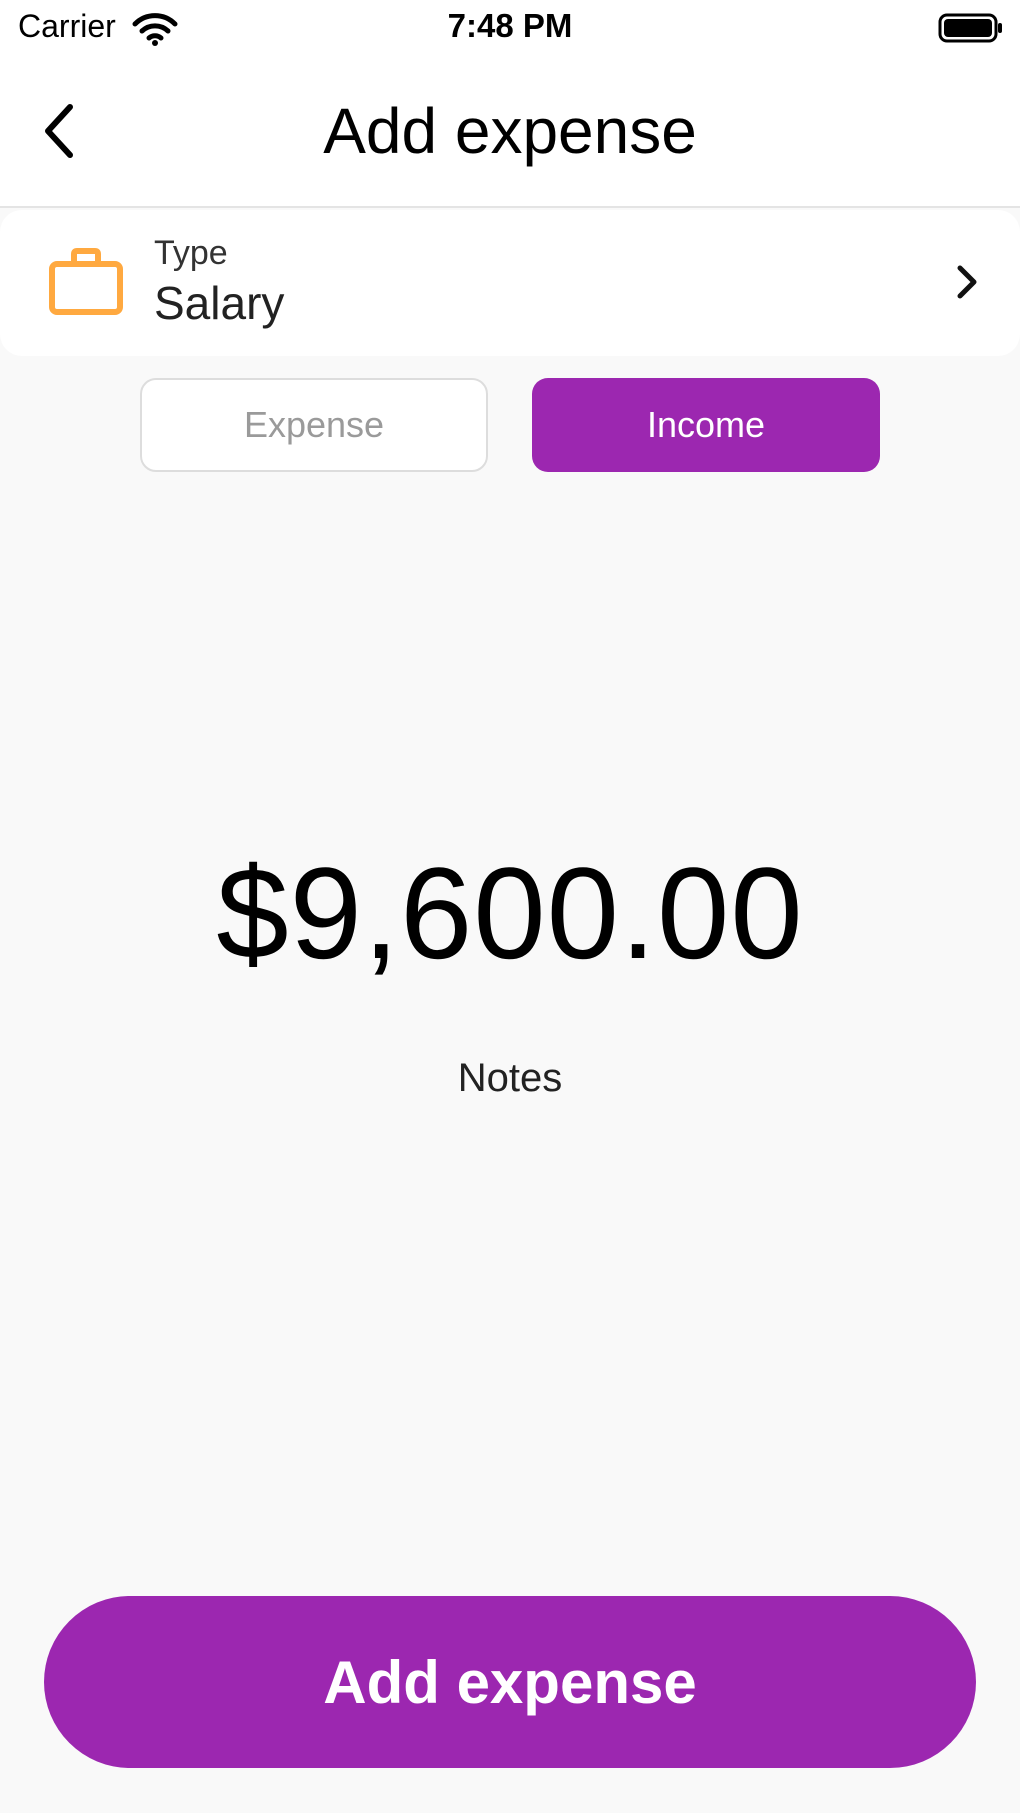 The width and height of the screenshot is (1020, 1813). I want to click on type-label: Type, so click(191, 253).